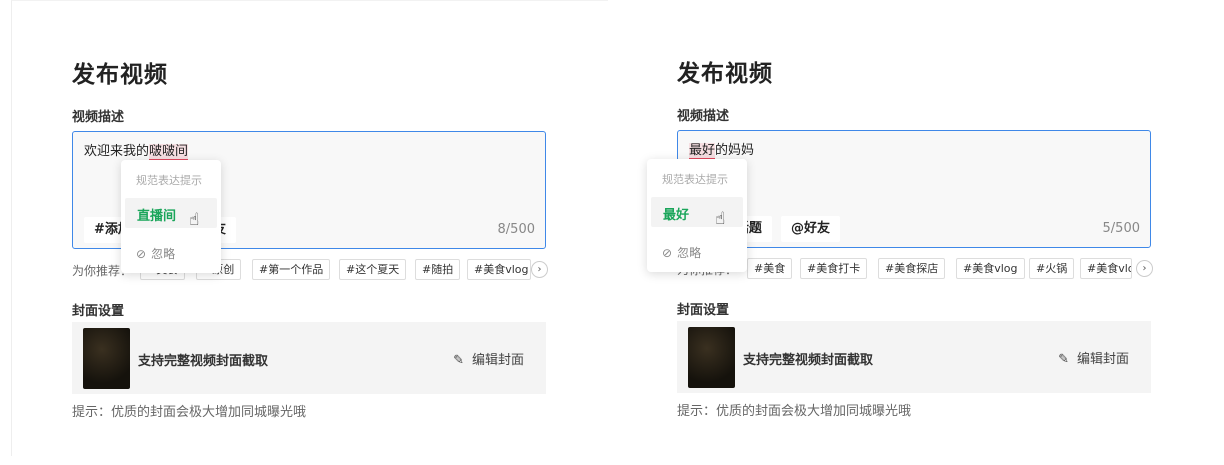  Describe the element at coordinates (1052, 268) in the screenshot. I see `tag-item: #火锅` at that location.